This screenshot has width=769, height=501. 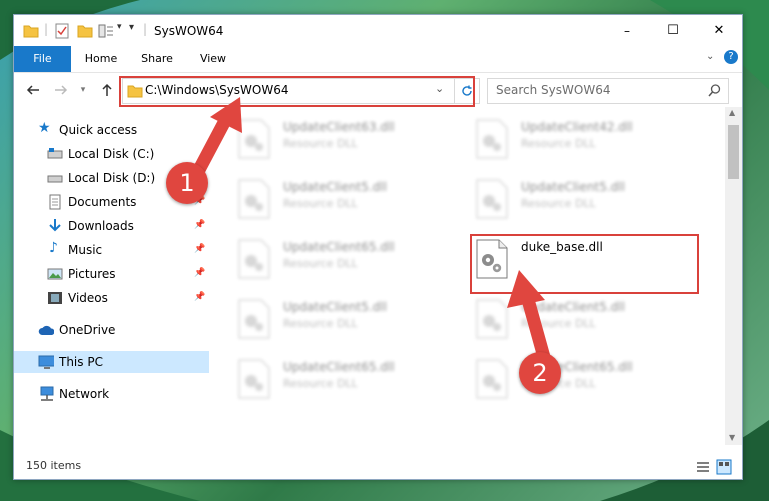 What do you see at coordinates (673, 30) in the screenshot?
I see `maximize-button: ☐` at bounding box center [673, 30].